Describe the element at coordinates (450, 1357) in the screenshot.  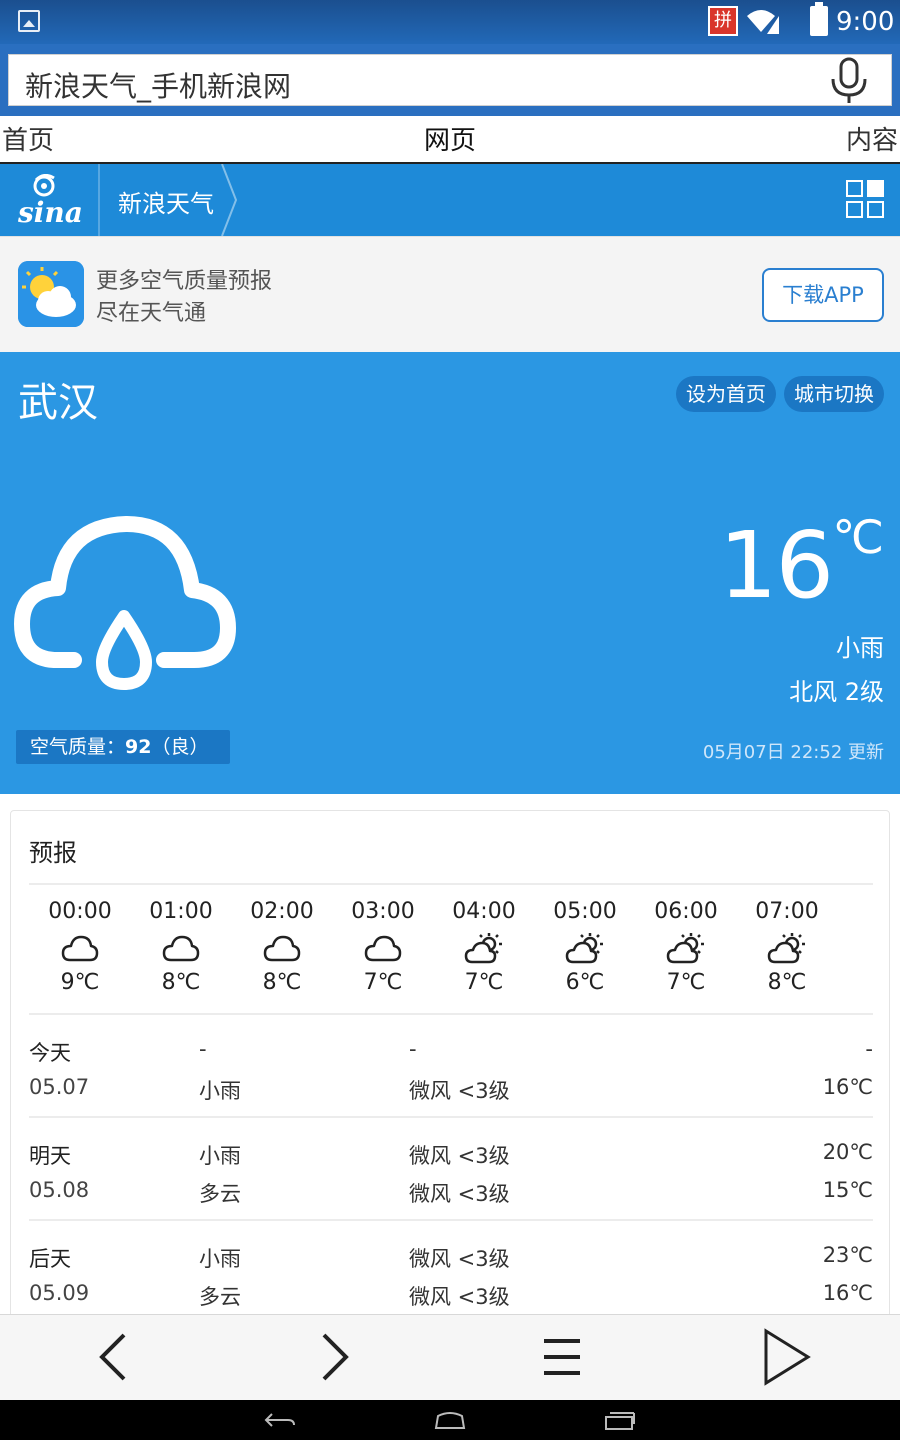
I see `browser-toolbar` at that location.